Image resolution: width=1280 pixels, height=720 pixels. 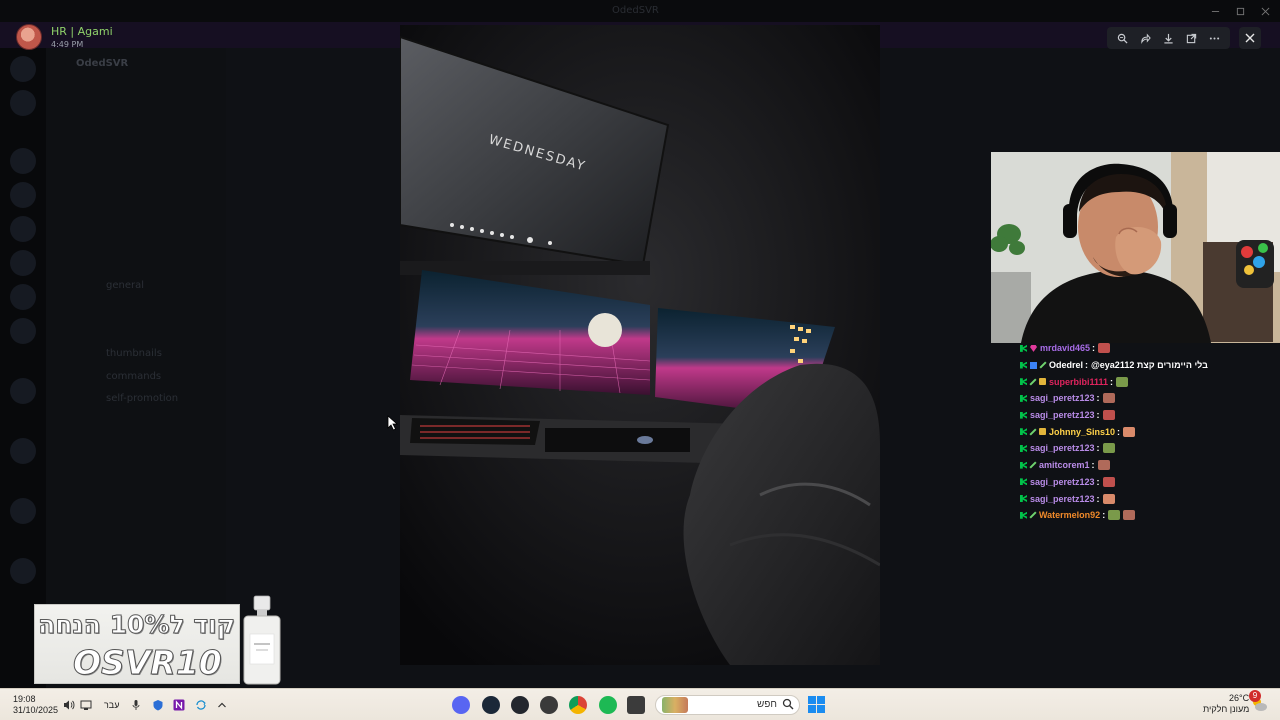 What do you see at coordinates (608, 705) in the screenshot?
I see `spotify-app-icon` at bounding box center [608, 705].